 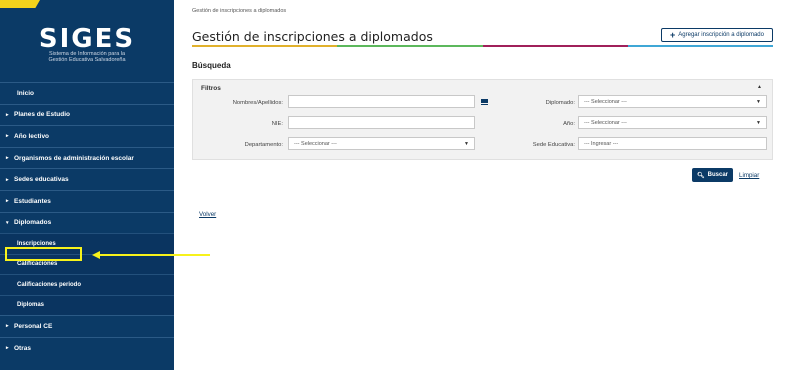 I want to click on sidebar-item-organismos: ▸ Organismos de administración escolar, so click(x=87, y=157).